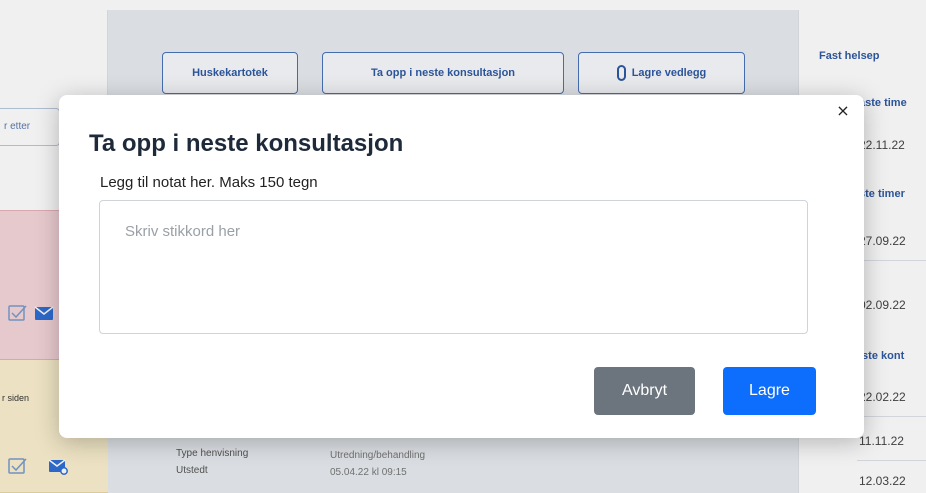 The image size is (926, 493). I want to click on close-icon: ×, so click(843, 111).